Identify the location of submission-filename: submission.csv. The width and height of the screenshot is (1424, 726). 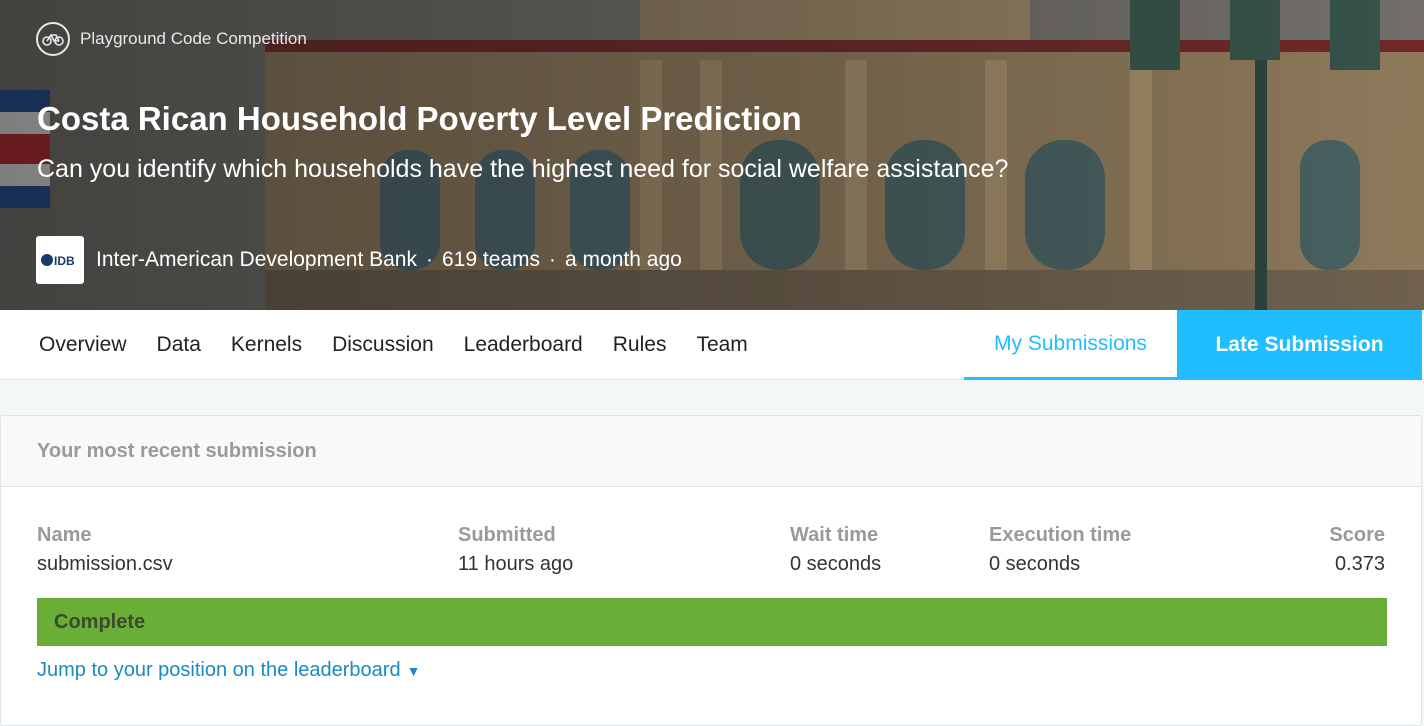
(105, 564).